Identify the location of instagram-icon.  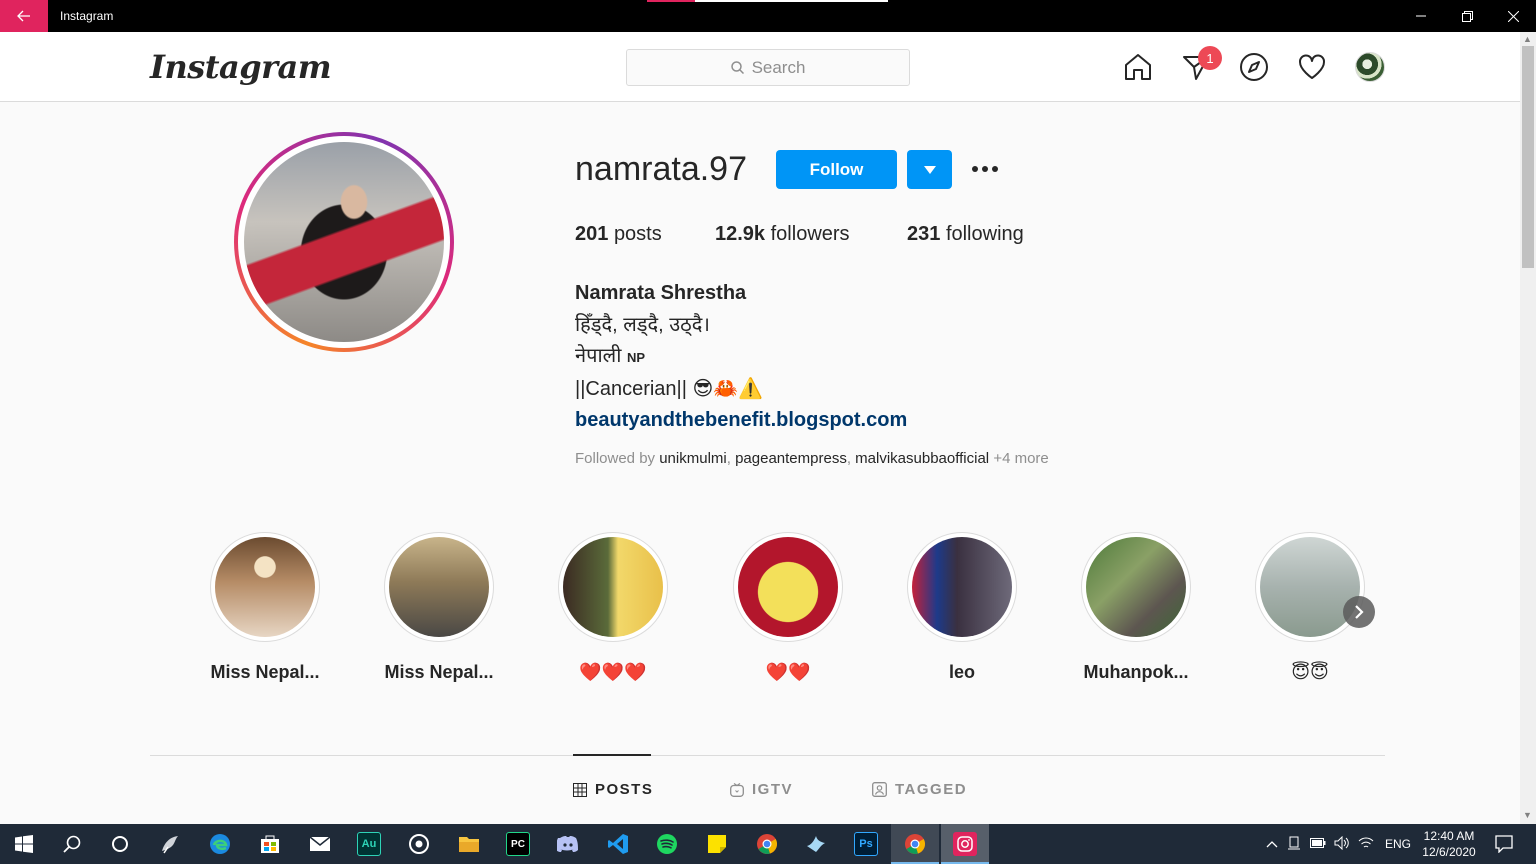
(965, 844).